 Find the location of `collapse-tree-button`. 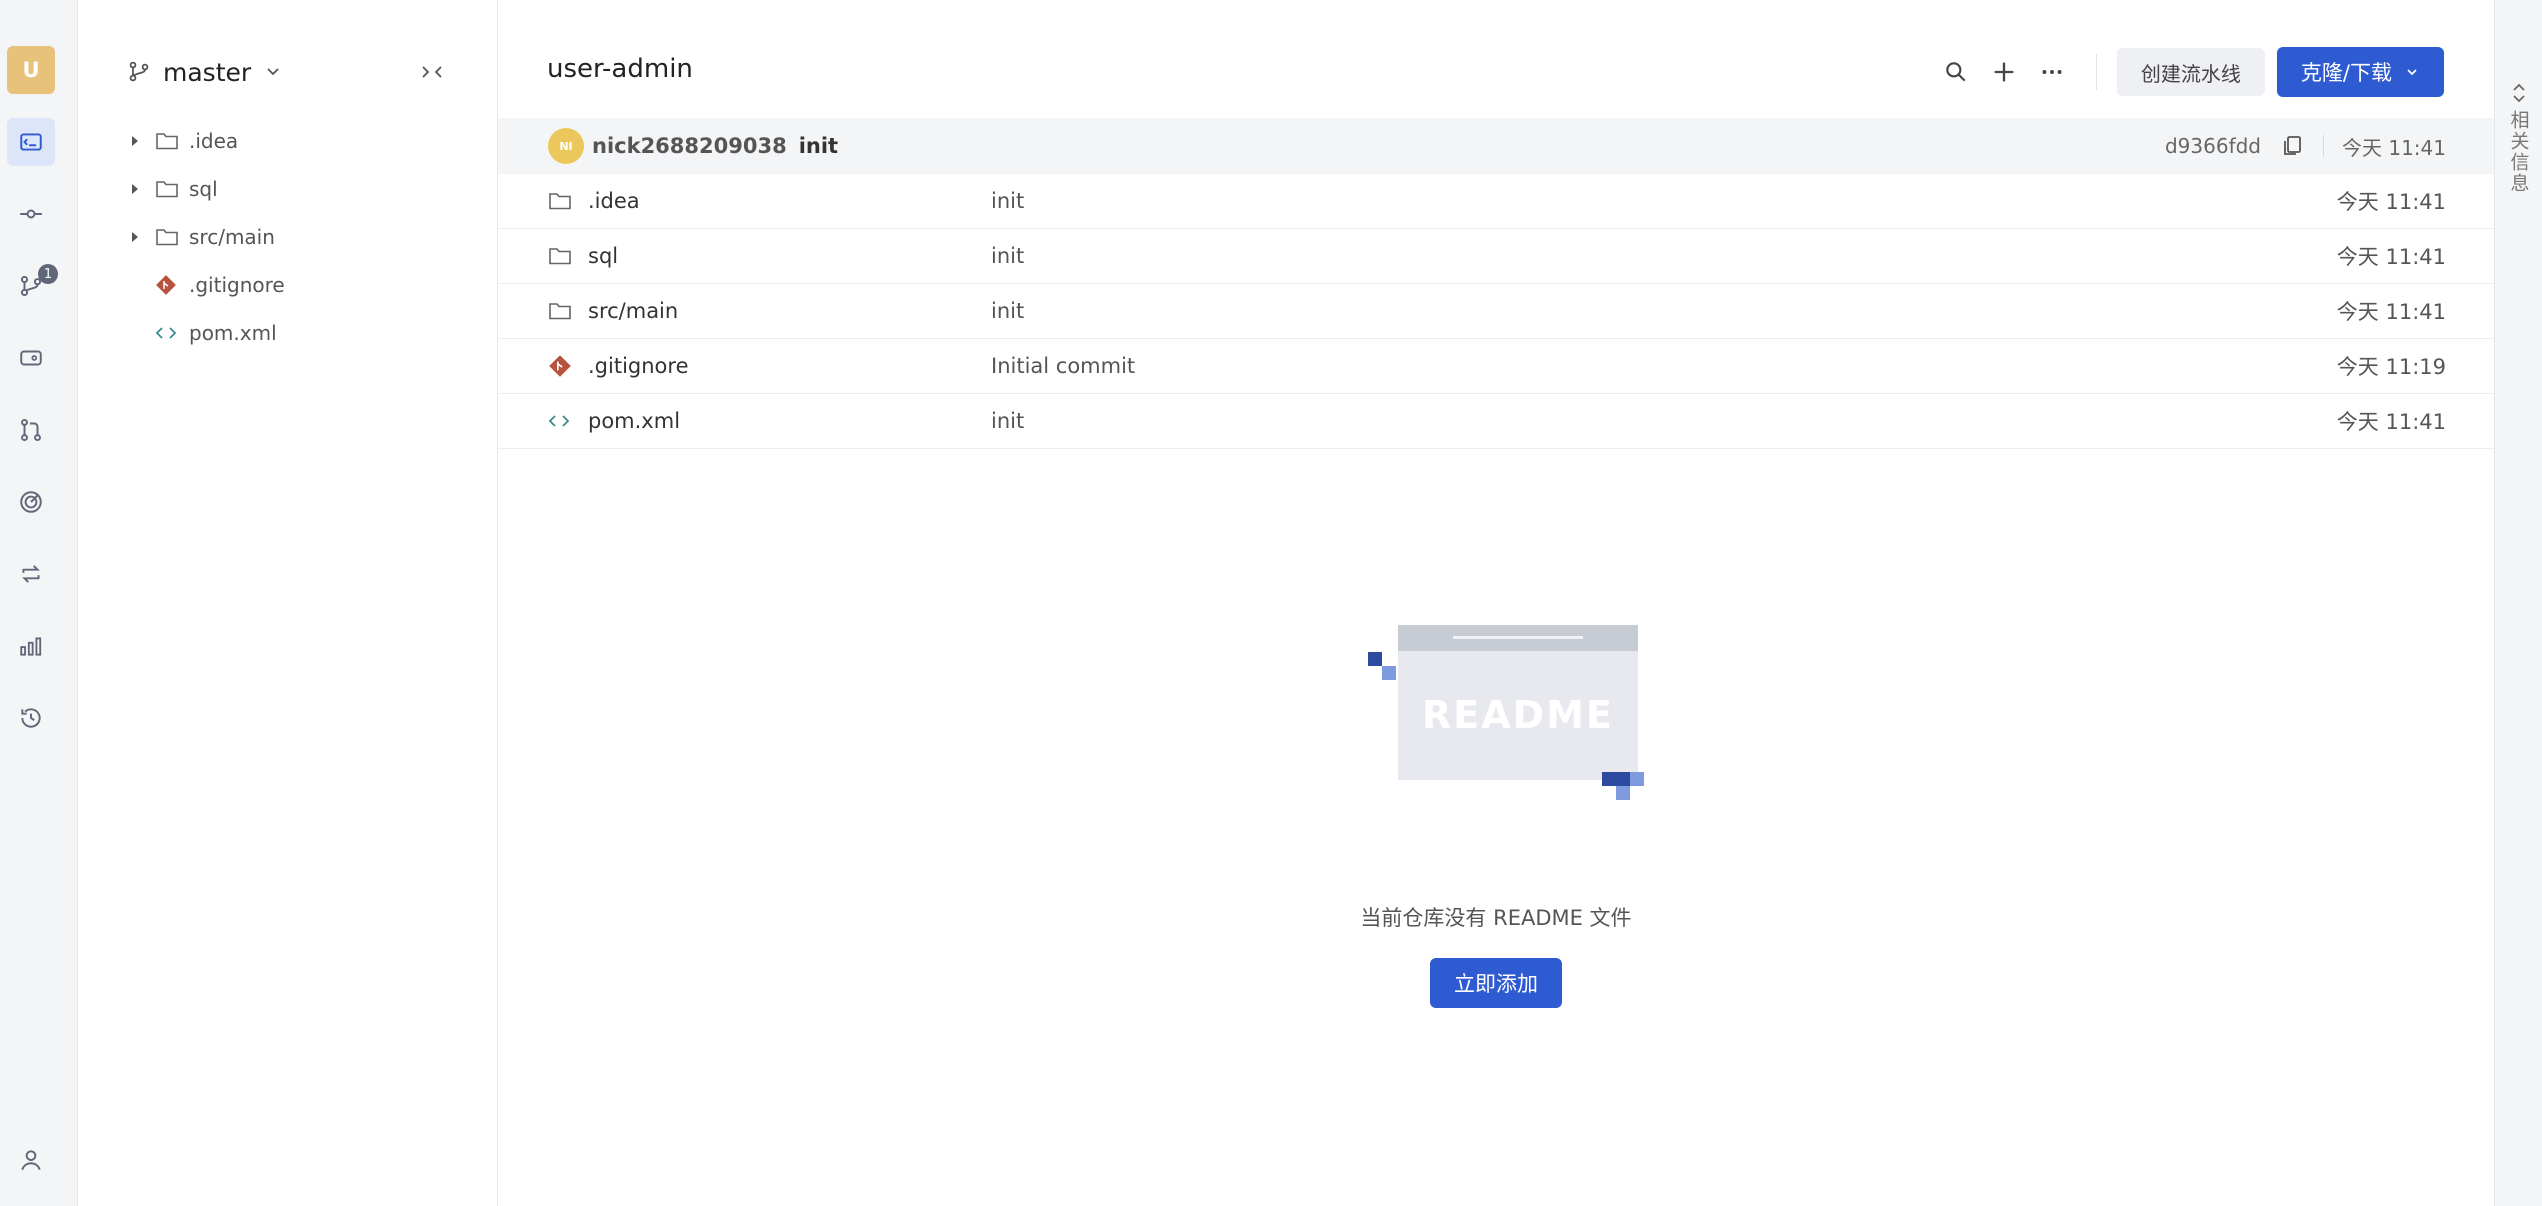

collapse-tree-button is located at coordinates (432, 72).